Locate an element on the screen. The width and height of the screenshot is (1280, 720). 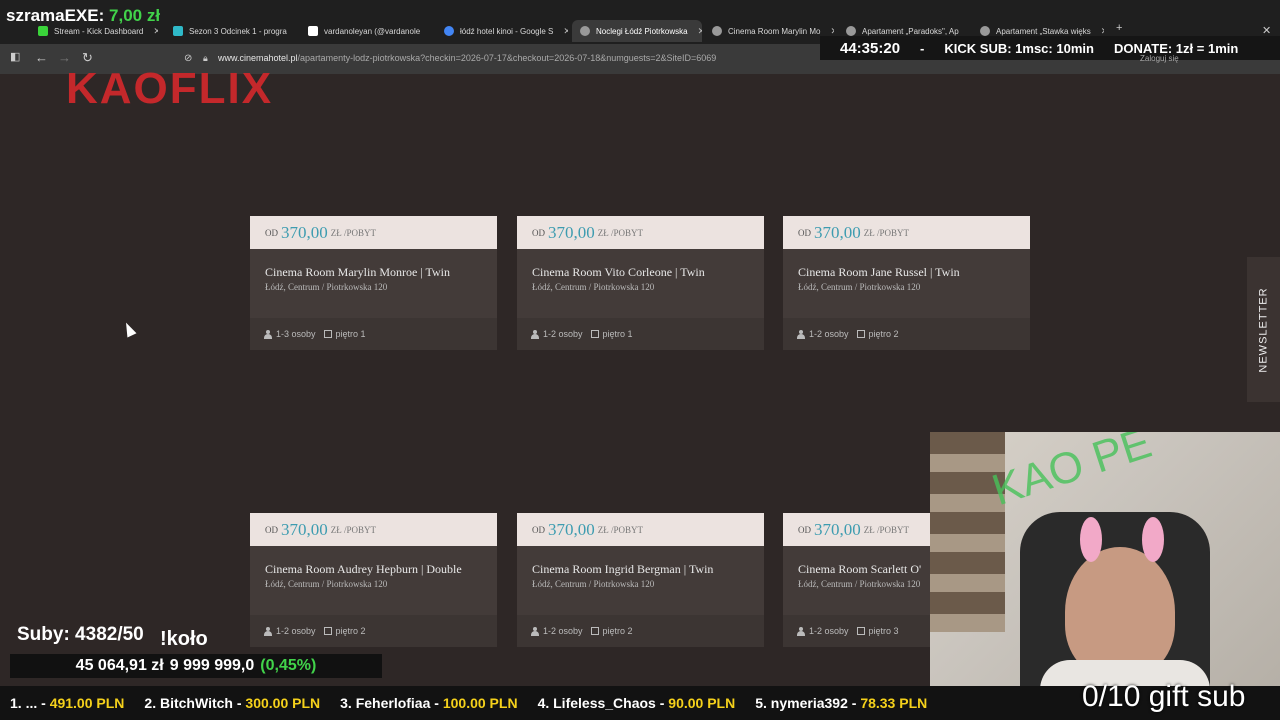
tab-sezon: Sezon 3 Odcinek 1 - progra ✕ is located at coordinates (229, 31).